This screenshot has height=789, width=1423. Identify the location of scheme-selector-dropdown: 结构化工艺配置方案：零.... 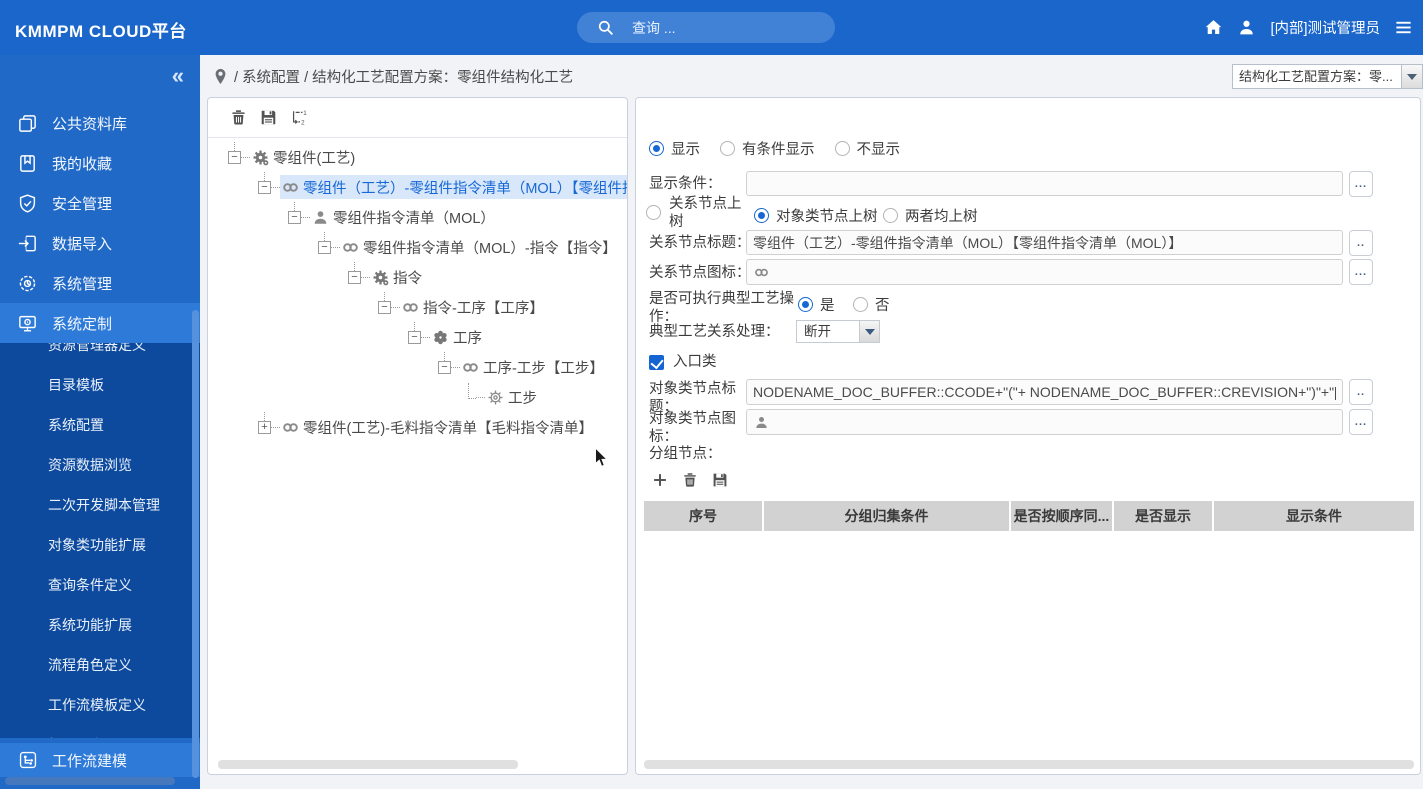
(1327, 76).